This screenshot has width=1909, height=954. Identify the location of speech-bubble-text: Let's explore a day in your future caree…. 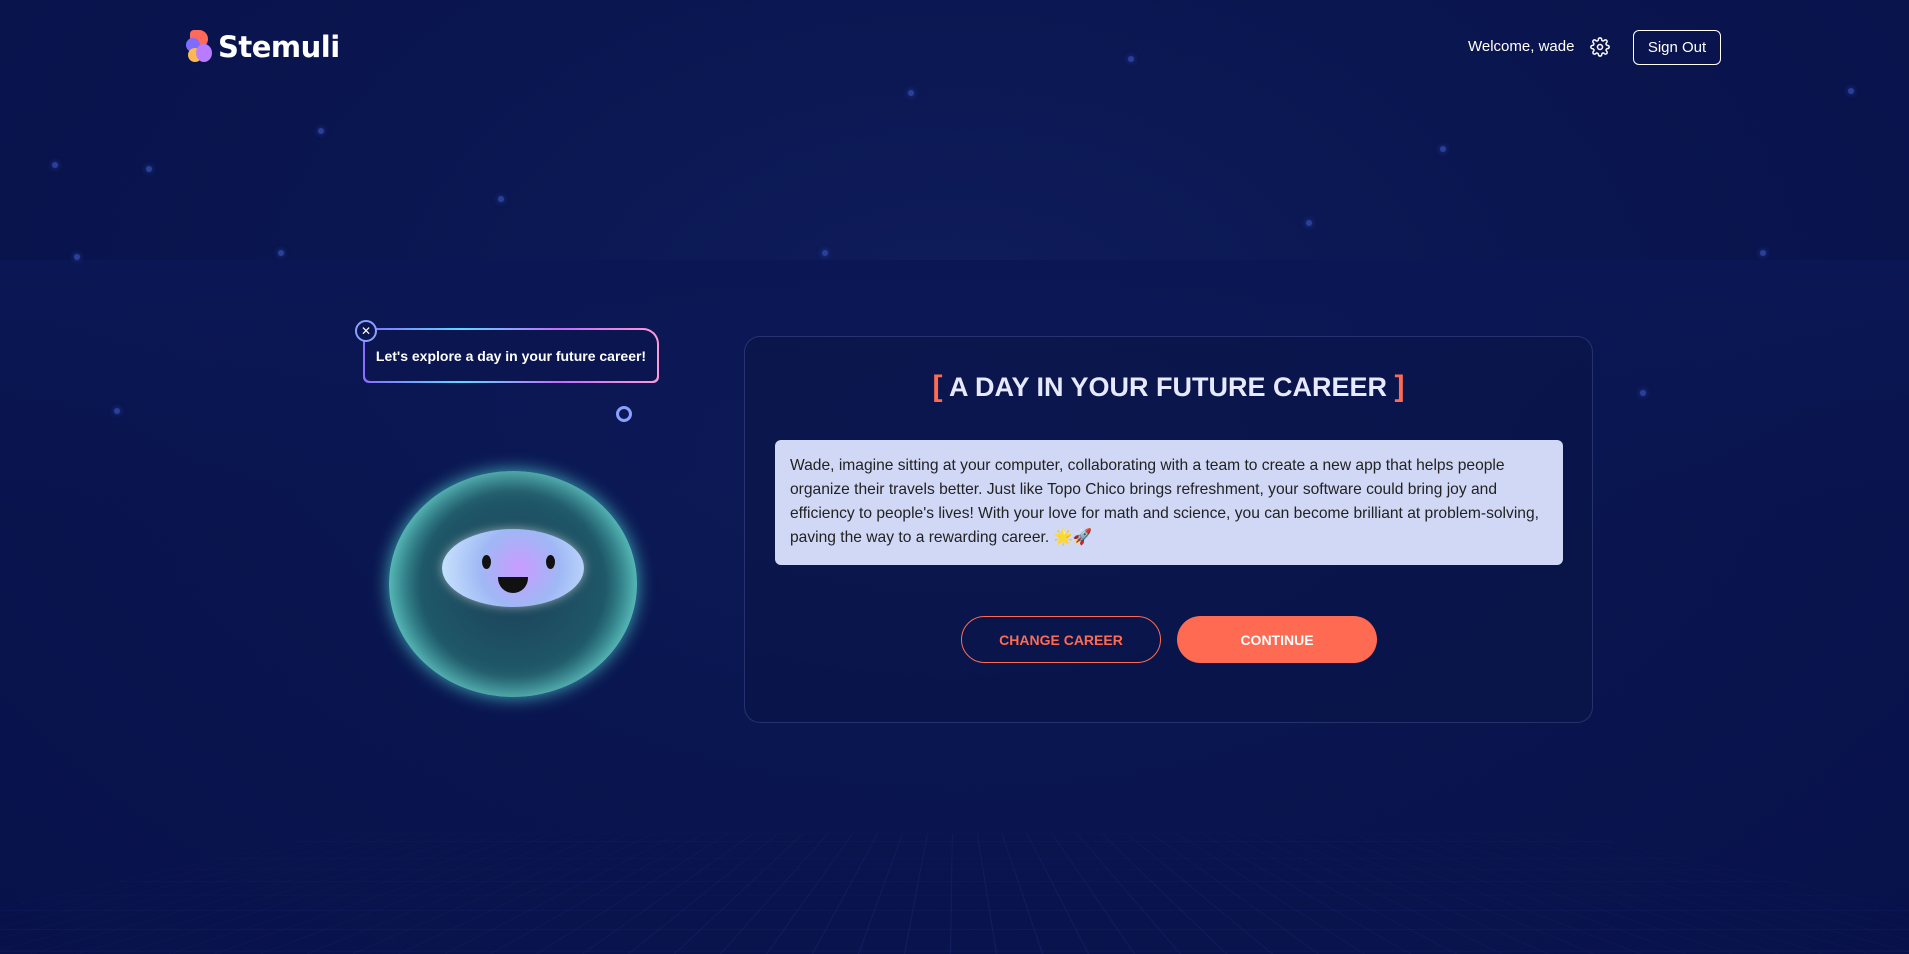
(511, 355).